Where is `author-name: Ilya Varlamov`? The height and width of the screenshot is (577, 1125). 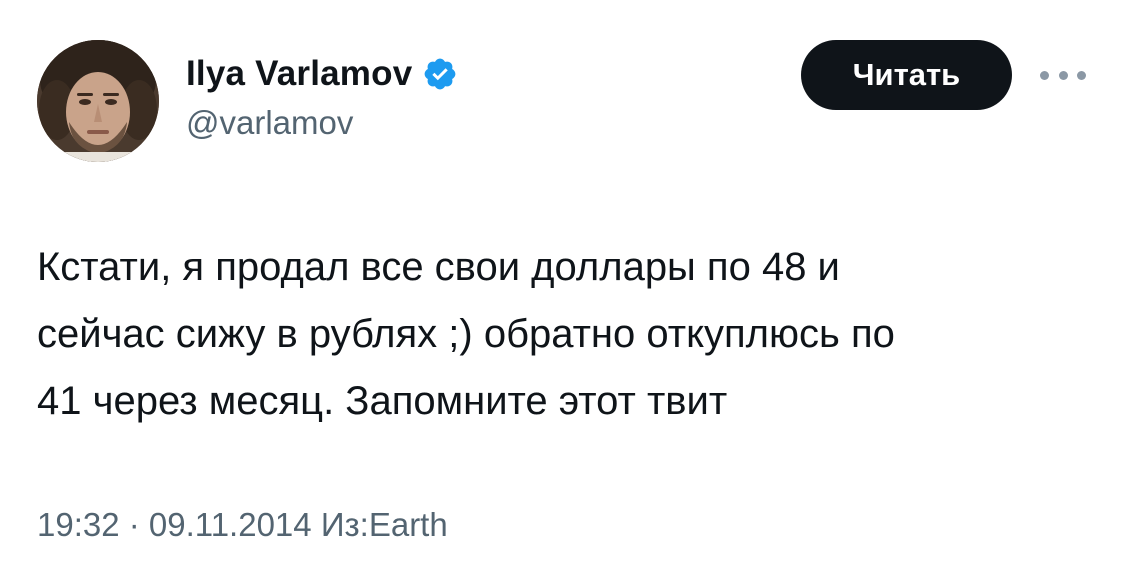
author-name: Ilya Varlamov is located at coordinates (299, 74).